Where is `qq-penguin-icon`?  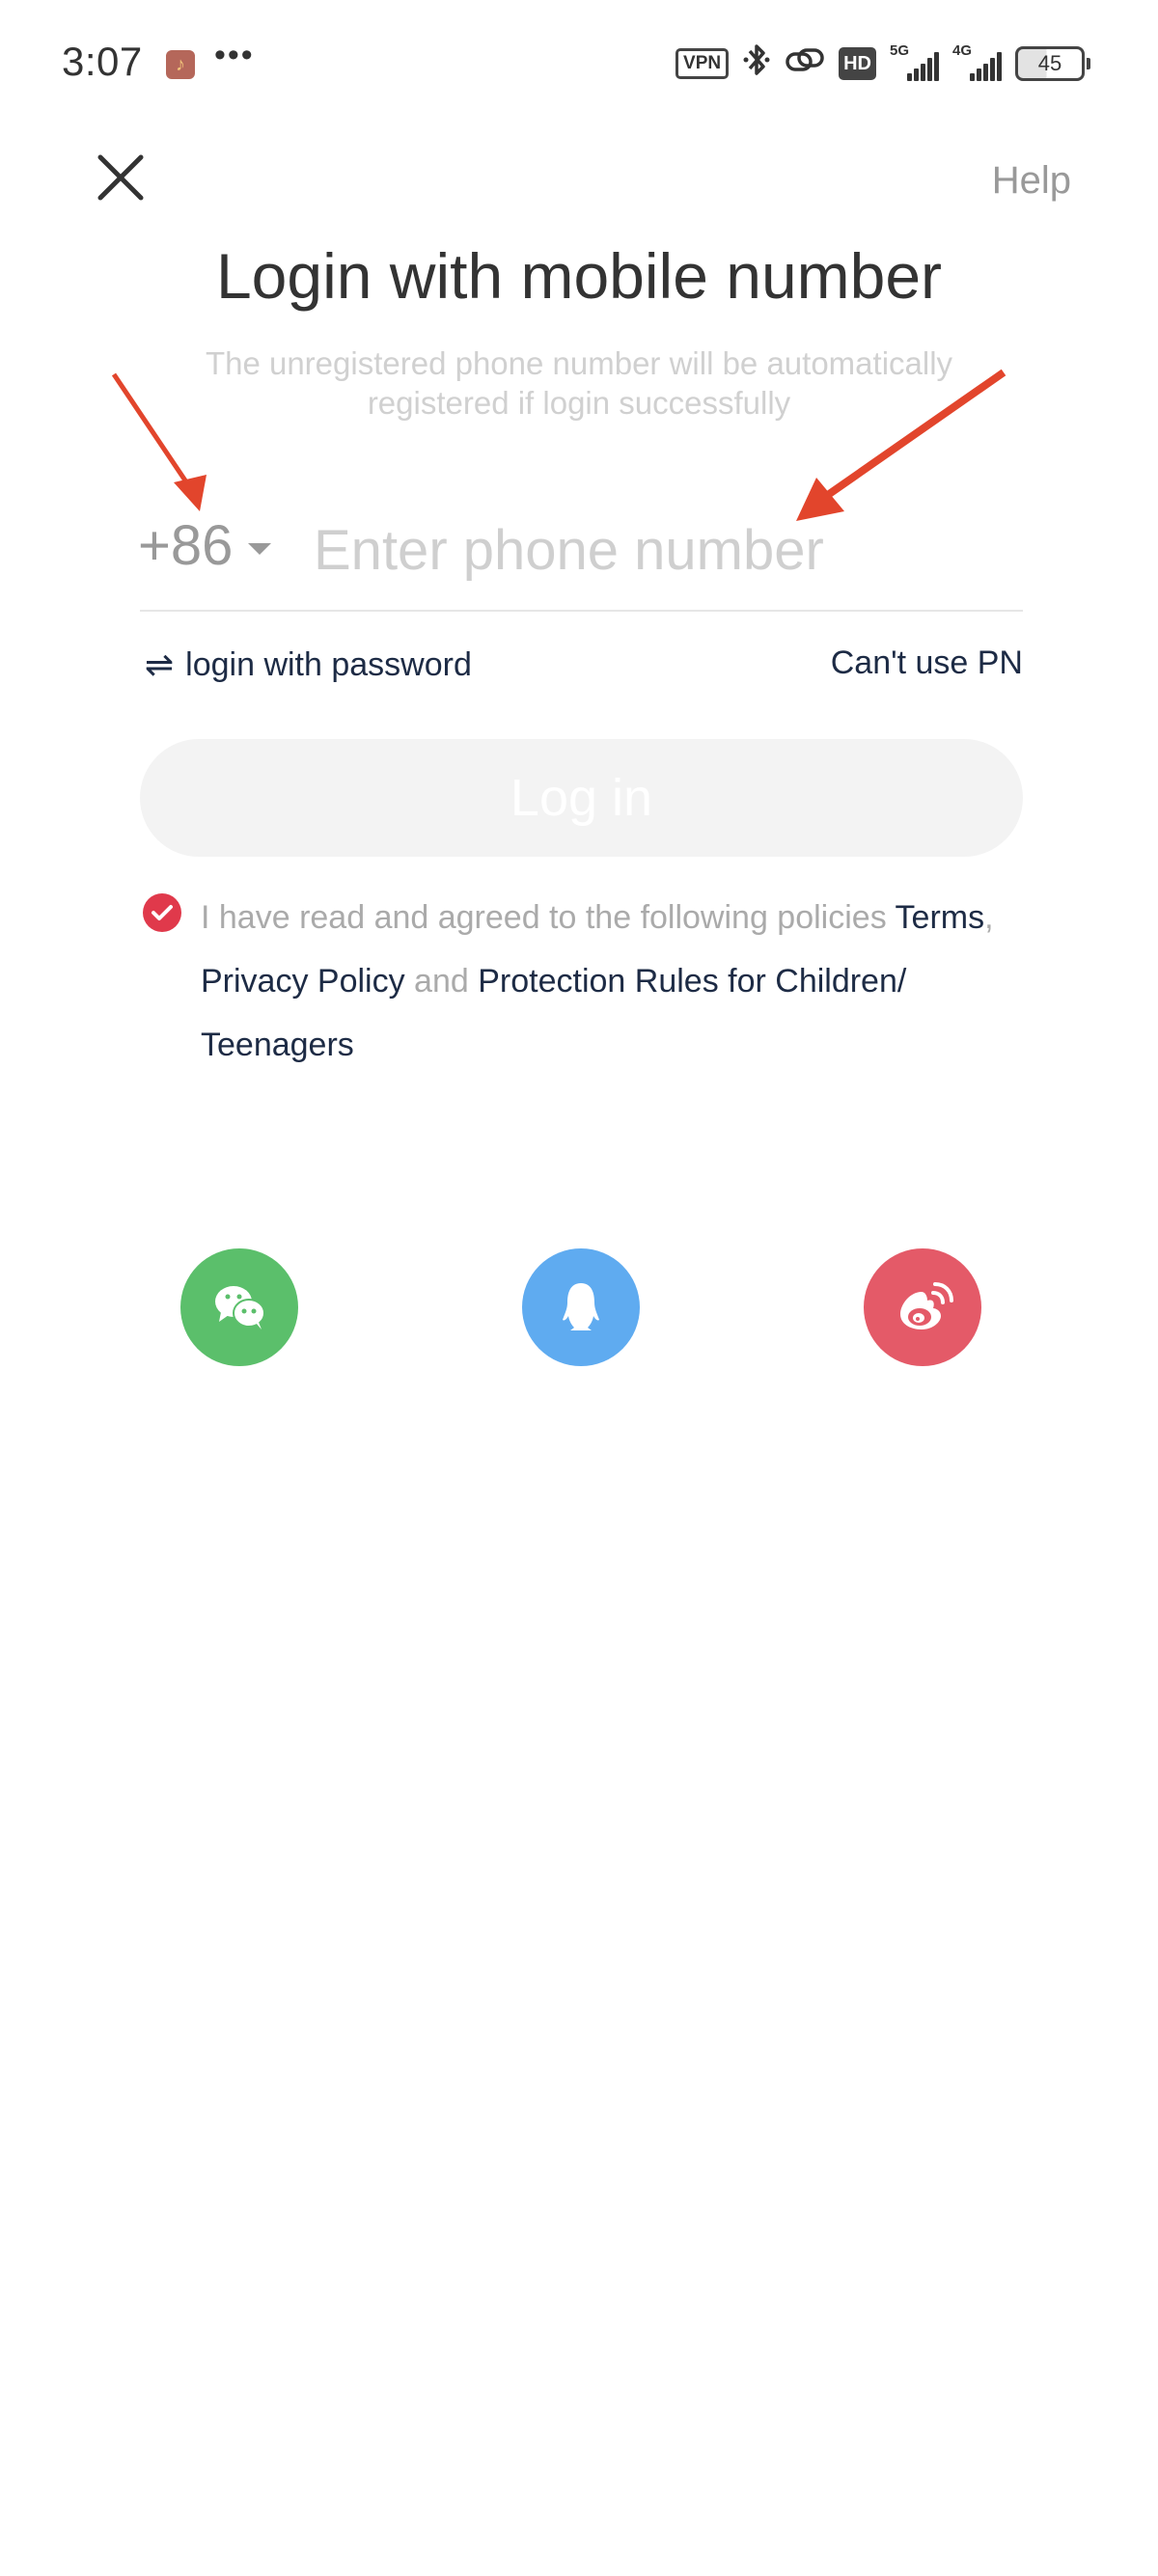
qq-penguin-icon is located at coordinates (581, 1306).